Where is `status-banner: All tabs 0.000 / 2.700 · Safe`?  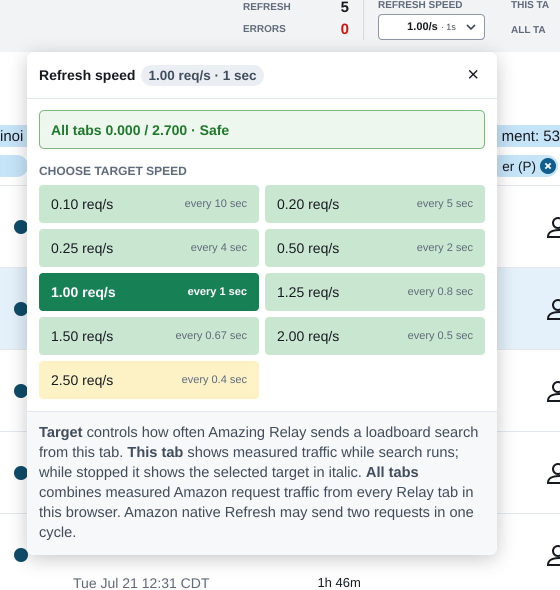 status-banner: All tabs 0.000 / 2.700 · Safe is located at coordinates (262, 129).